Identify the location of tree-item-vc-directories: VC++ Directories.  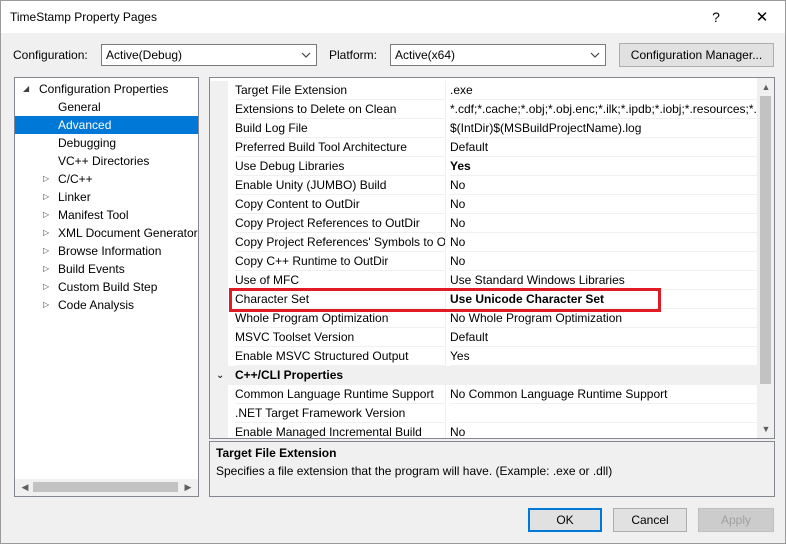
(106, 161).